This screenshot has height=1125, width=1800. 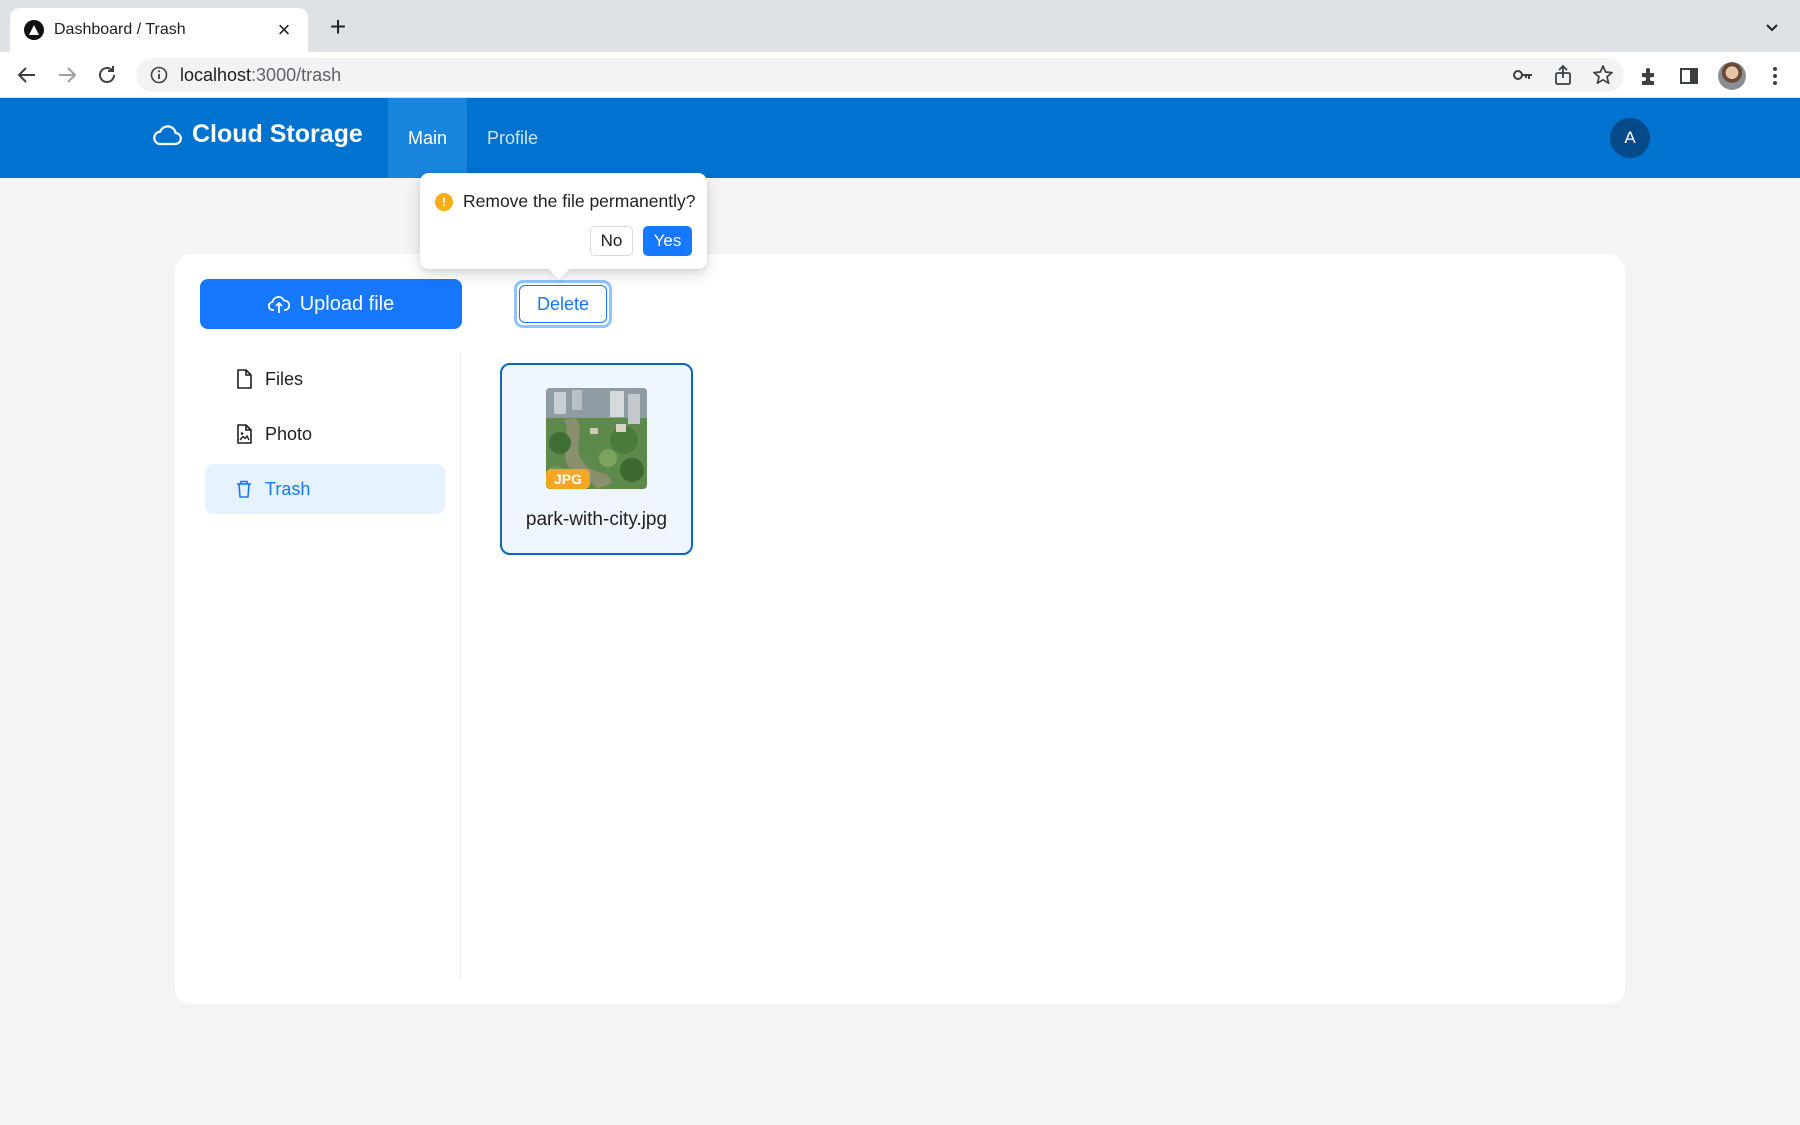 What do you see at coordinates (1603, 75) in the screenshot?
I see `bookmark-star-icon` at bounding box center [1603, 75].